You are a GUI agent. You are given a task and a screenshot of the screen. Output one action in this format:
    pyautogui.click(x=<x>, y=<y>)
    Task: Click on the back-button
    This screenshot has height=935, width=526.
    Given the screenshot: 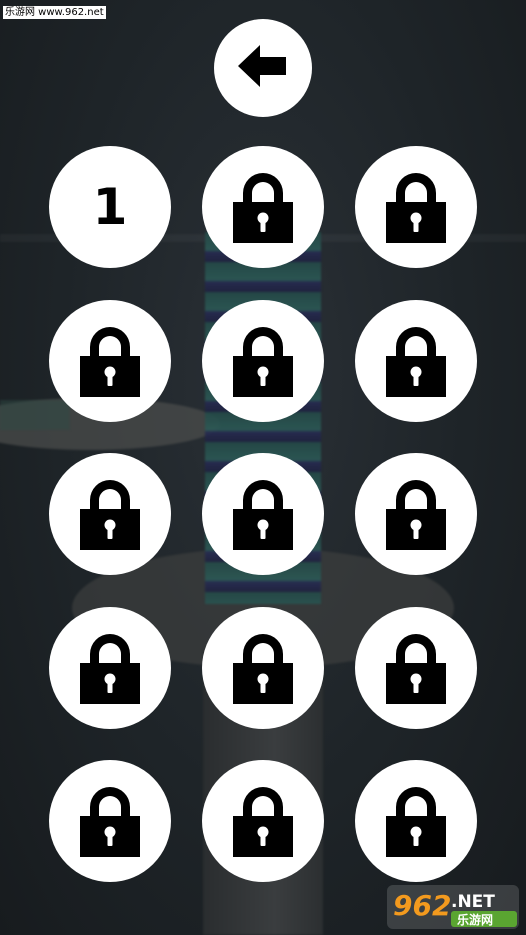 What is the action you would take?
    pyautogui.click(x=263, y=68)
    